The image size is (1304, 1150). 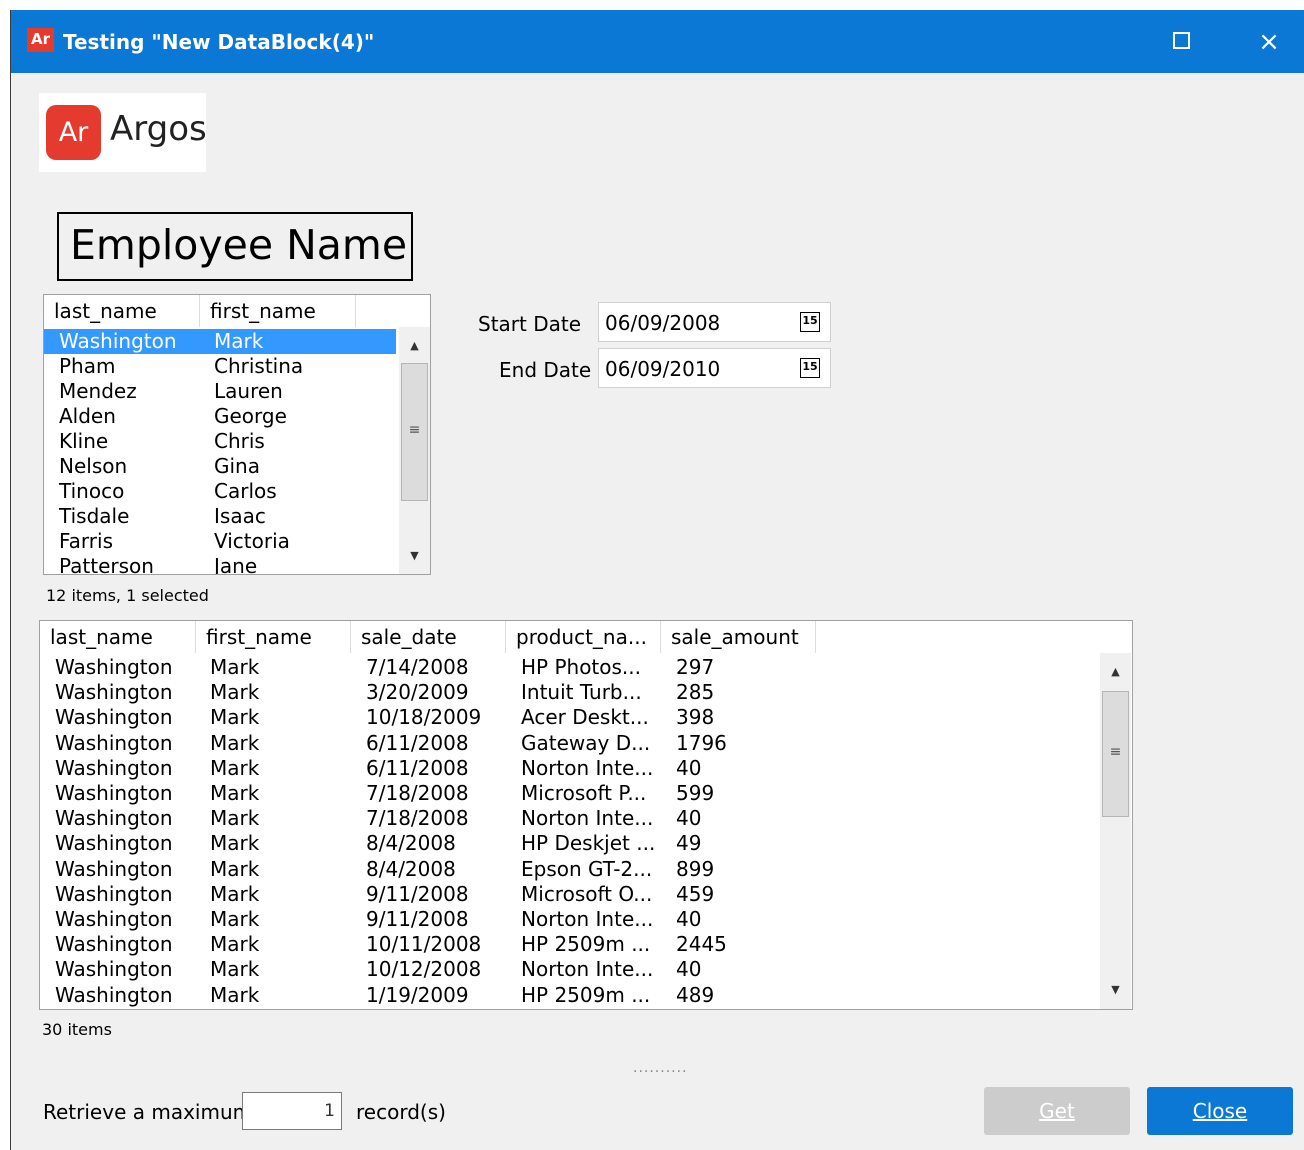 What do you see at coordinates (292, 1111) in the screenshot?
I see `max-records-input: 1` at bounding box center [292, 1111].